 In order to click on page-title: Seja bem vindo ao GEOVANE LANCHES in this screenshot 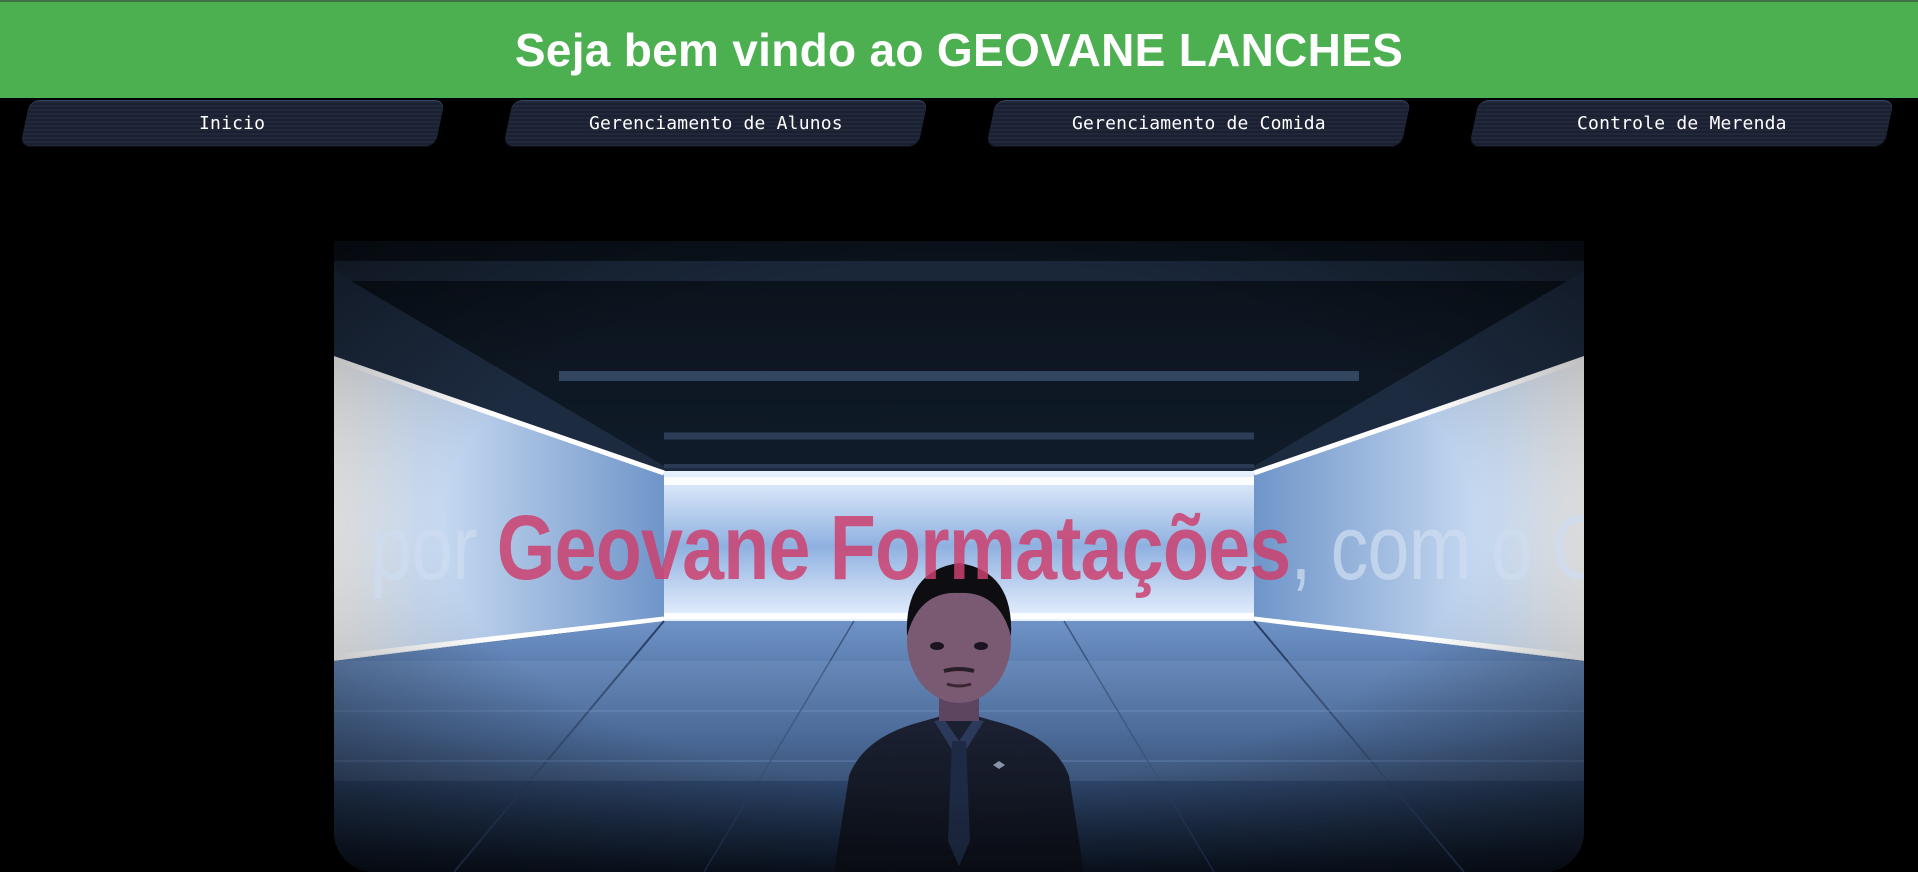, I will do `click(959, 50)`.